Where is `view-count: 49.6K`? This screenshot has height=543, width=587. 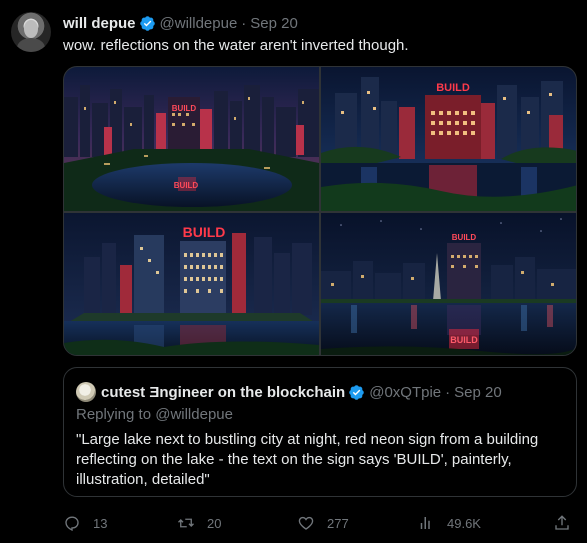
view-count: 49.6K is located at coordinates (464, 523).